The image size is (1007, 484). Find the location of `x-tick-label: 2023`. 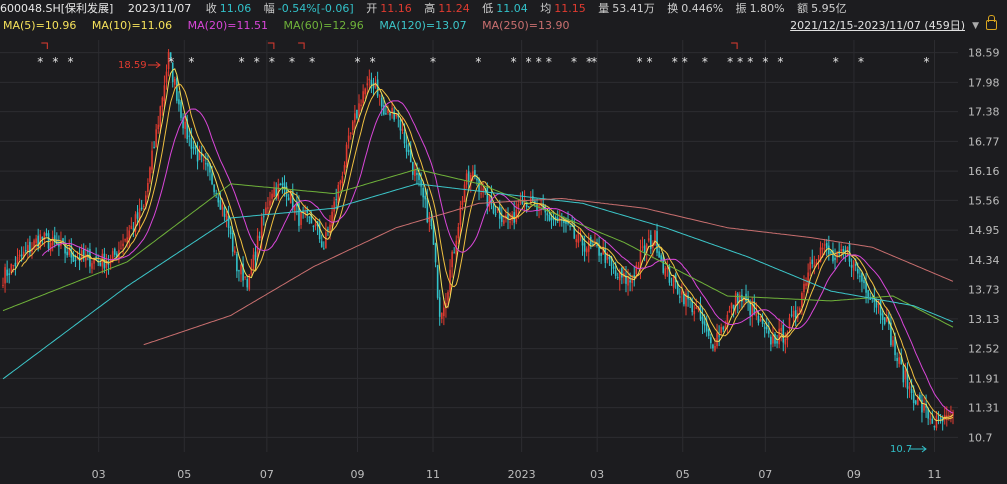

x-tick-label: 2023 is located at coordinates (522, 474).